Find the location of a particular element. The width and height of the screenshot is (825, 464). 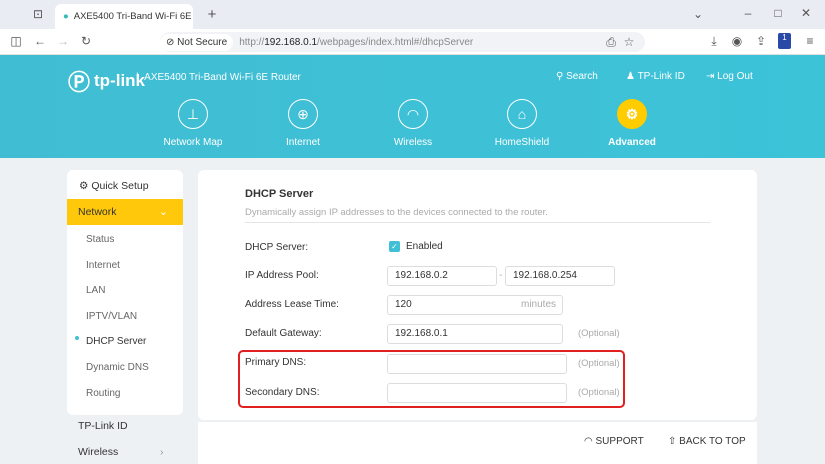

reload-icon: ↻ is located at coordinates (86, 41).